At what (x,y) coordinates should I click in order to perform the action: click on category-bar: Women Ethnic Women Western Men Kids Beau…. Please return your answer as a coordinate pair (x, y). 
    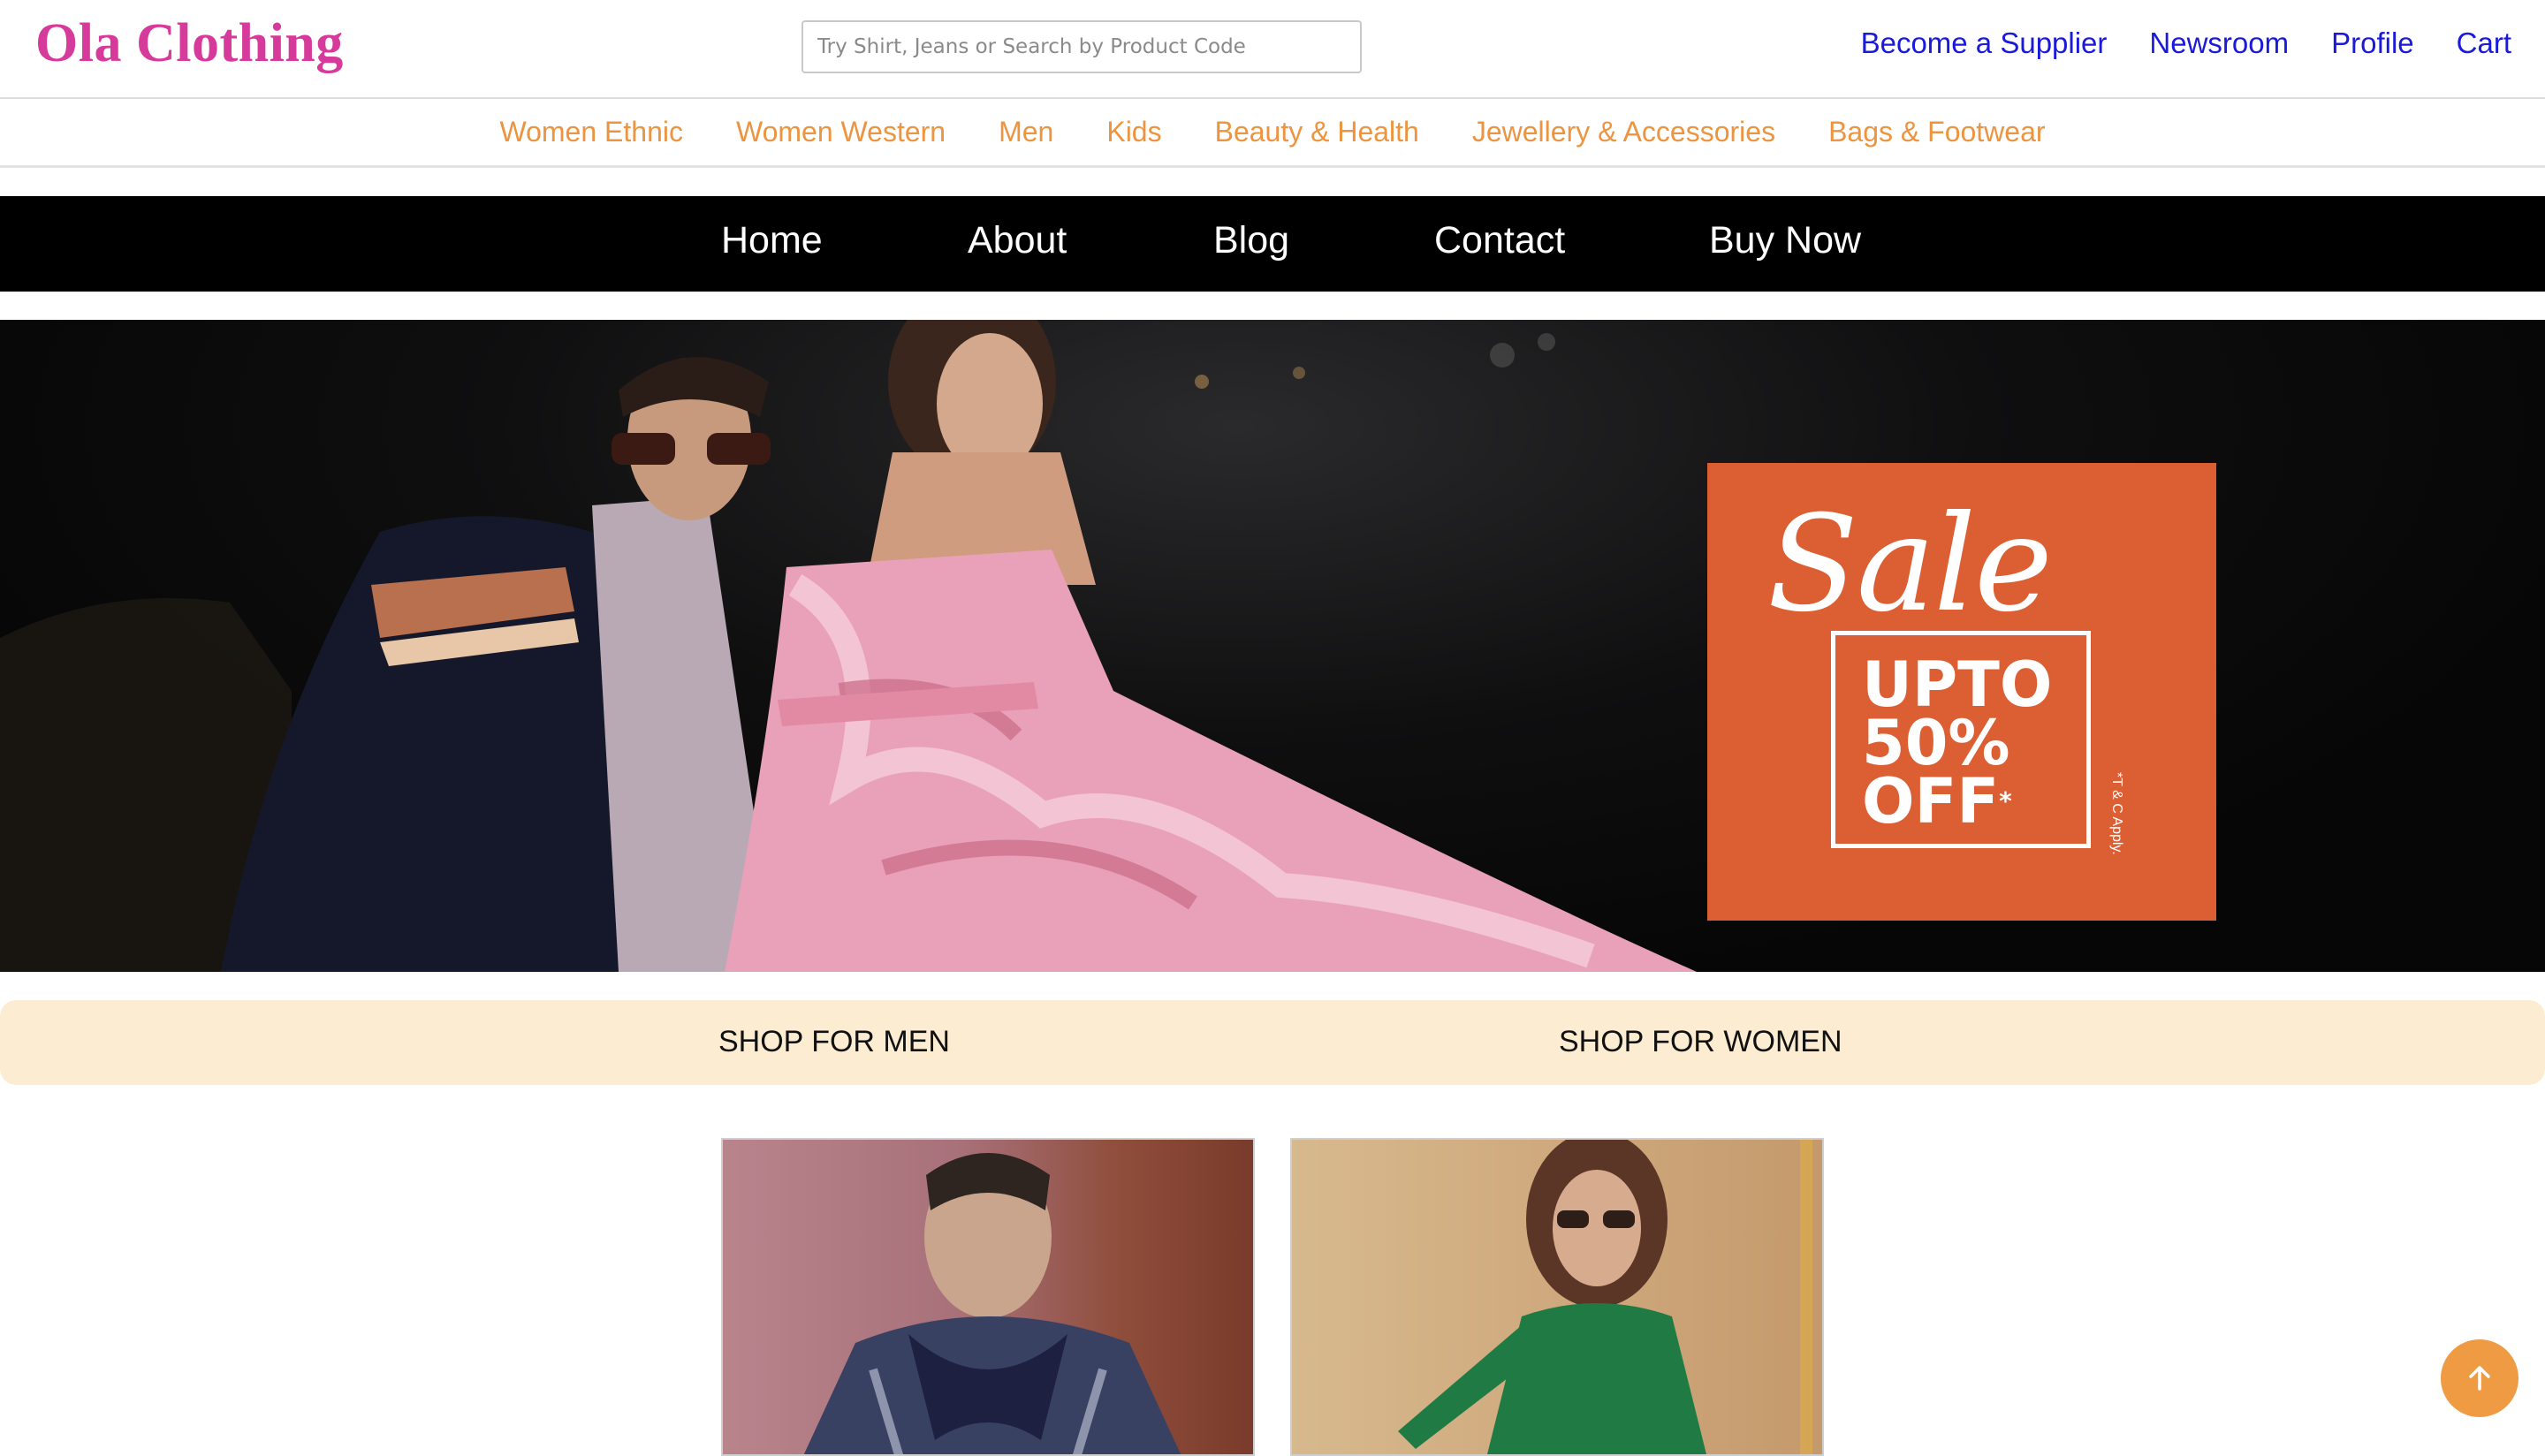
    Looking at the image, I should click on (1272, 133).